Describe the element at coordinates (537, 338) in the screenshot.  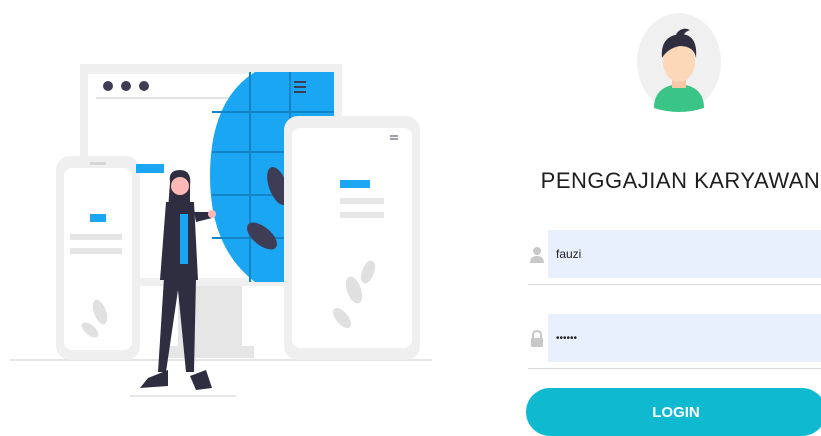
I see `lock-icon` at that location.